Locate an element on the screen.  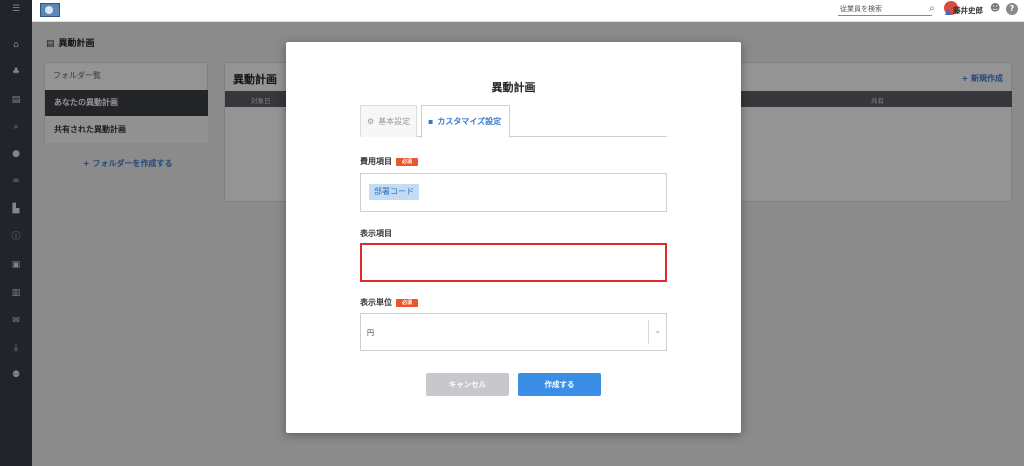
lock-icon: ▪ is located at coordinates (431, 121).